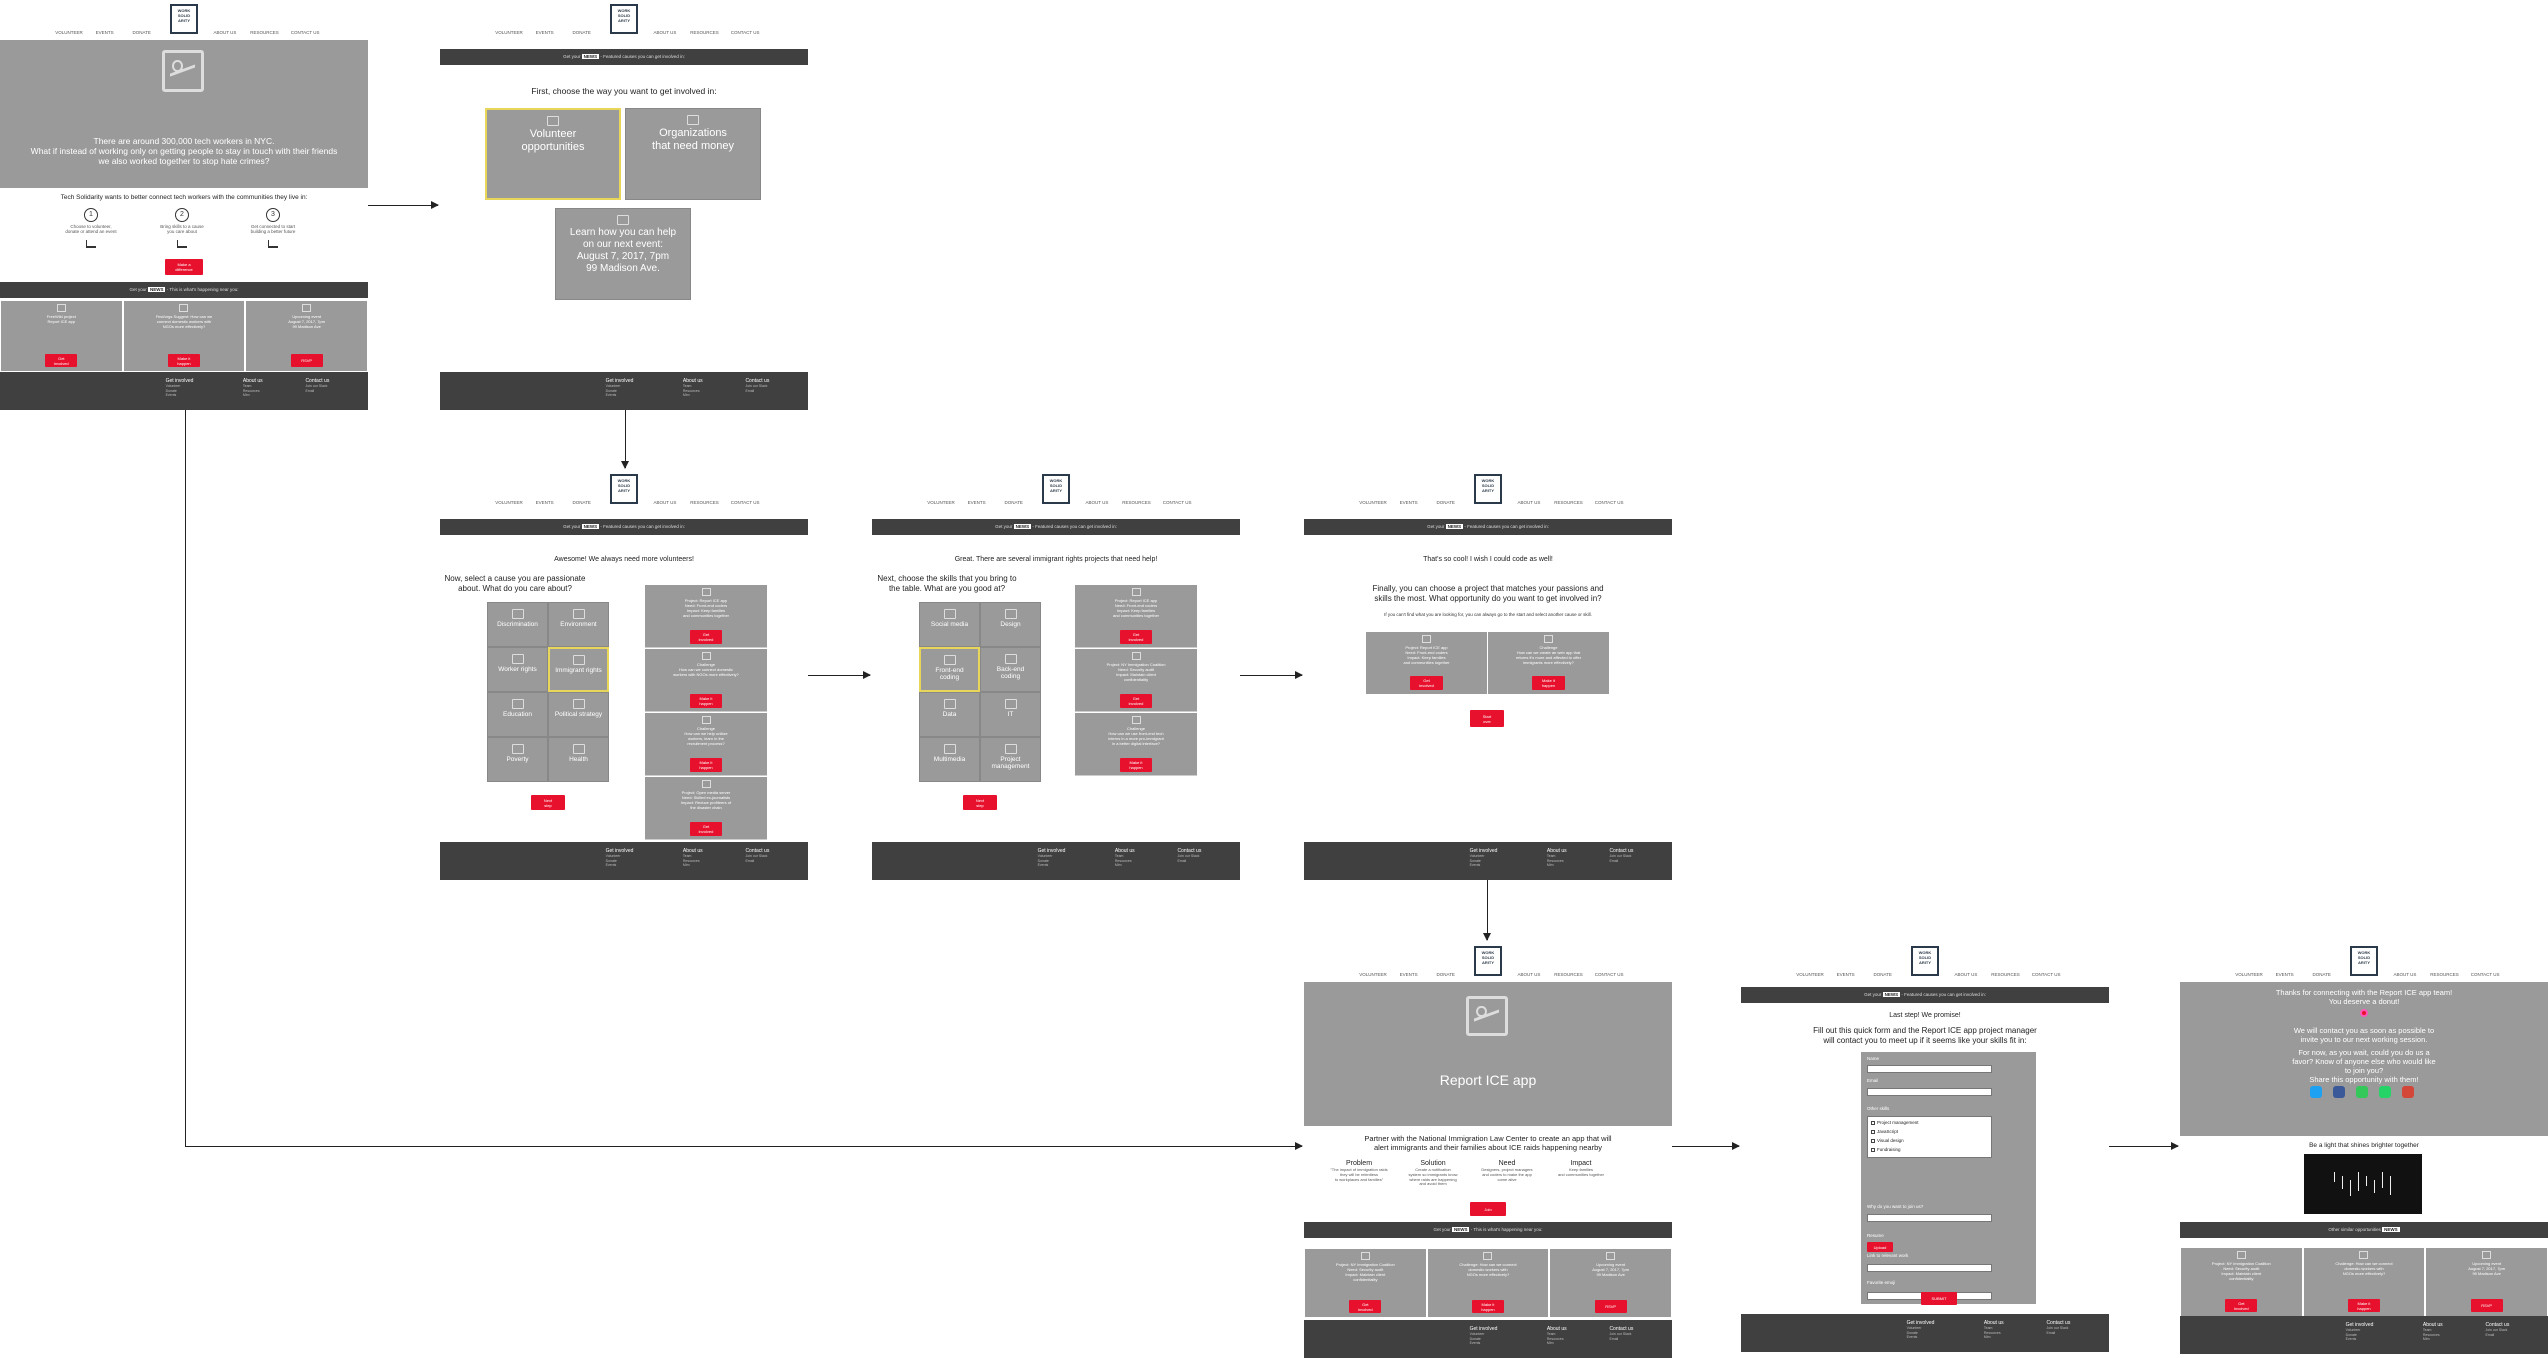  I want to click on messages-icon, so click(2362, 1092).